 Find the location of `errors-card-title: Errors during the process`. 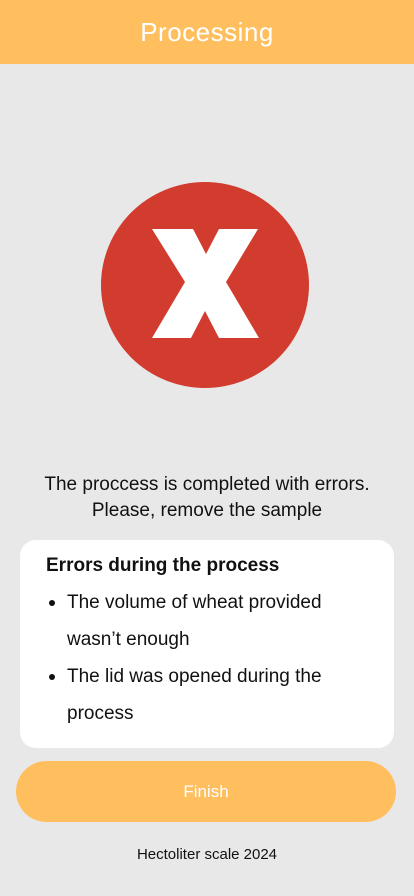

errors-card-title: Errors during the process is located at coordinates (163, 565).